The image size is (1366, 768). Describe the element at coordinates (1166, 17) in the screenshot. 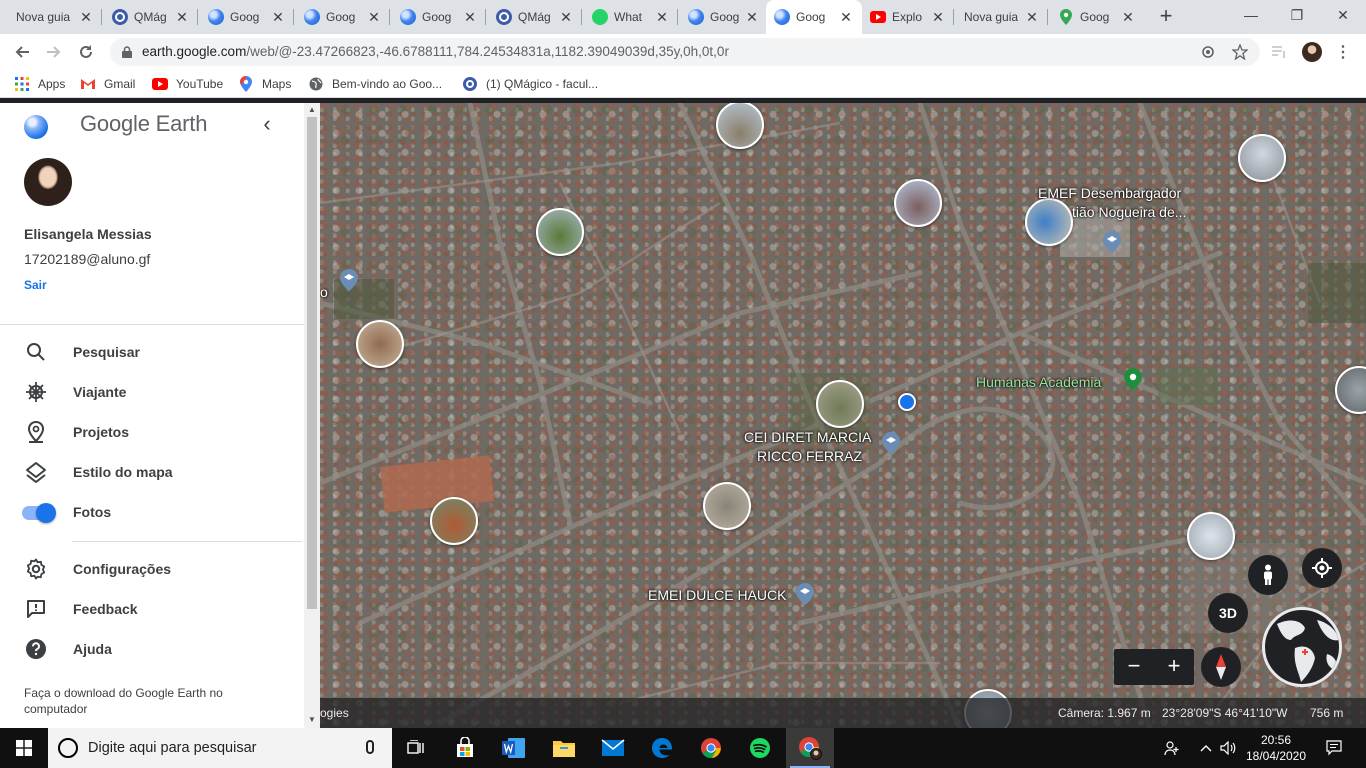

I see `new-tab-button: +` at that location.